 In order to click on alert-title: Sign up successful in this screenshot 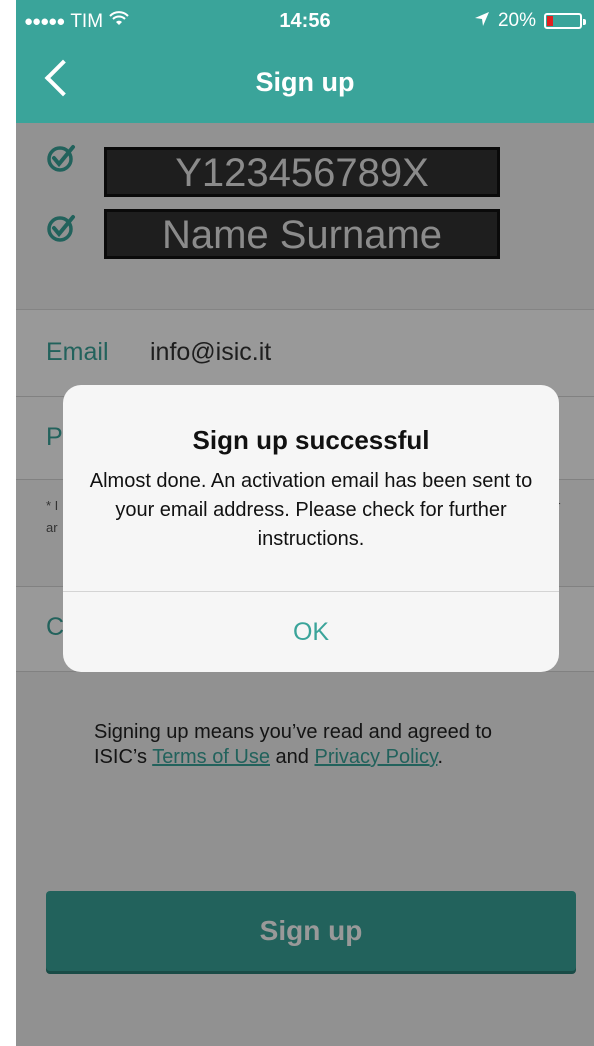, I will do `click(311, 440)`.